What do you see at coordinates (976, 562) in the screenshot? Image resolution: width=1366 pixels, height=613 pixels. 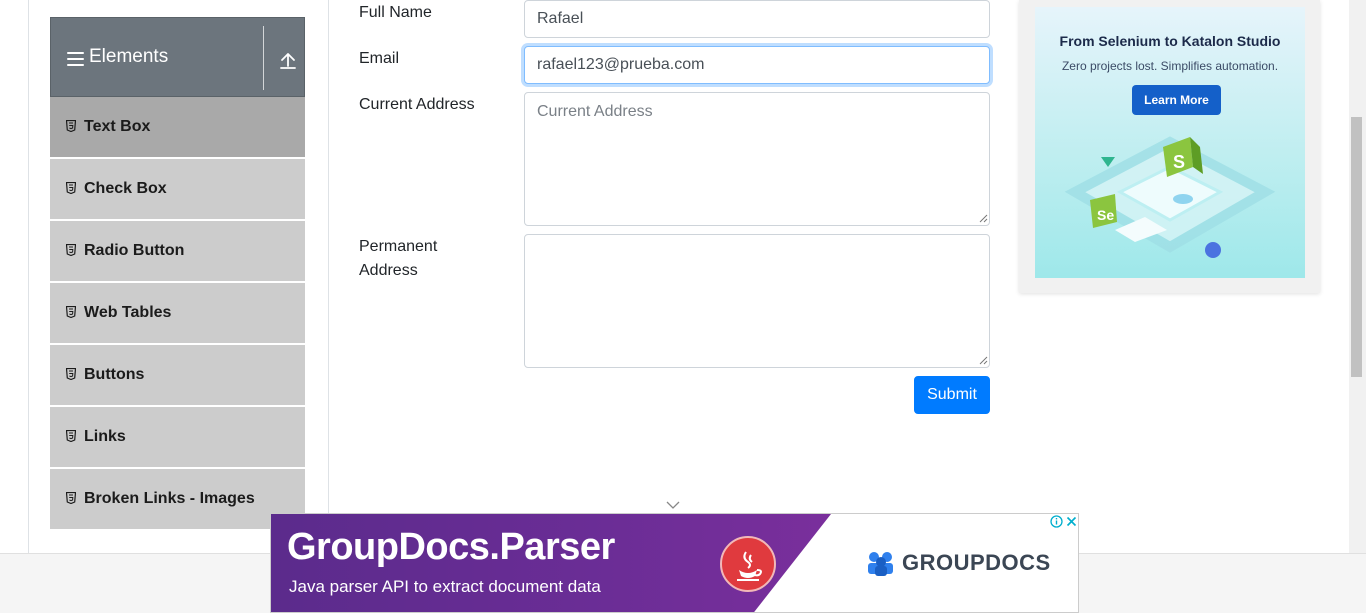 I see `groupdocs-logo-text: GROUPDOCS` at bounding box center [976, 562].